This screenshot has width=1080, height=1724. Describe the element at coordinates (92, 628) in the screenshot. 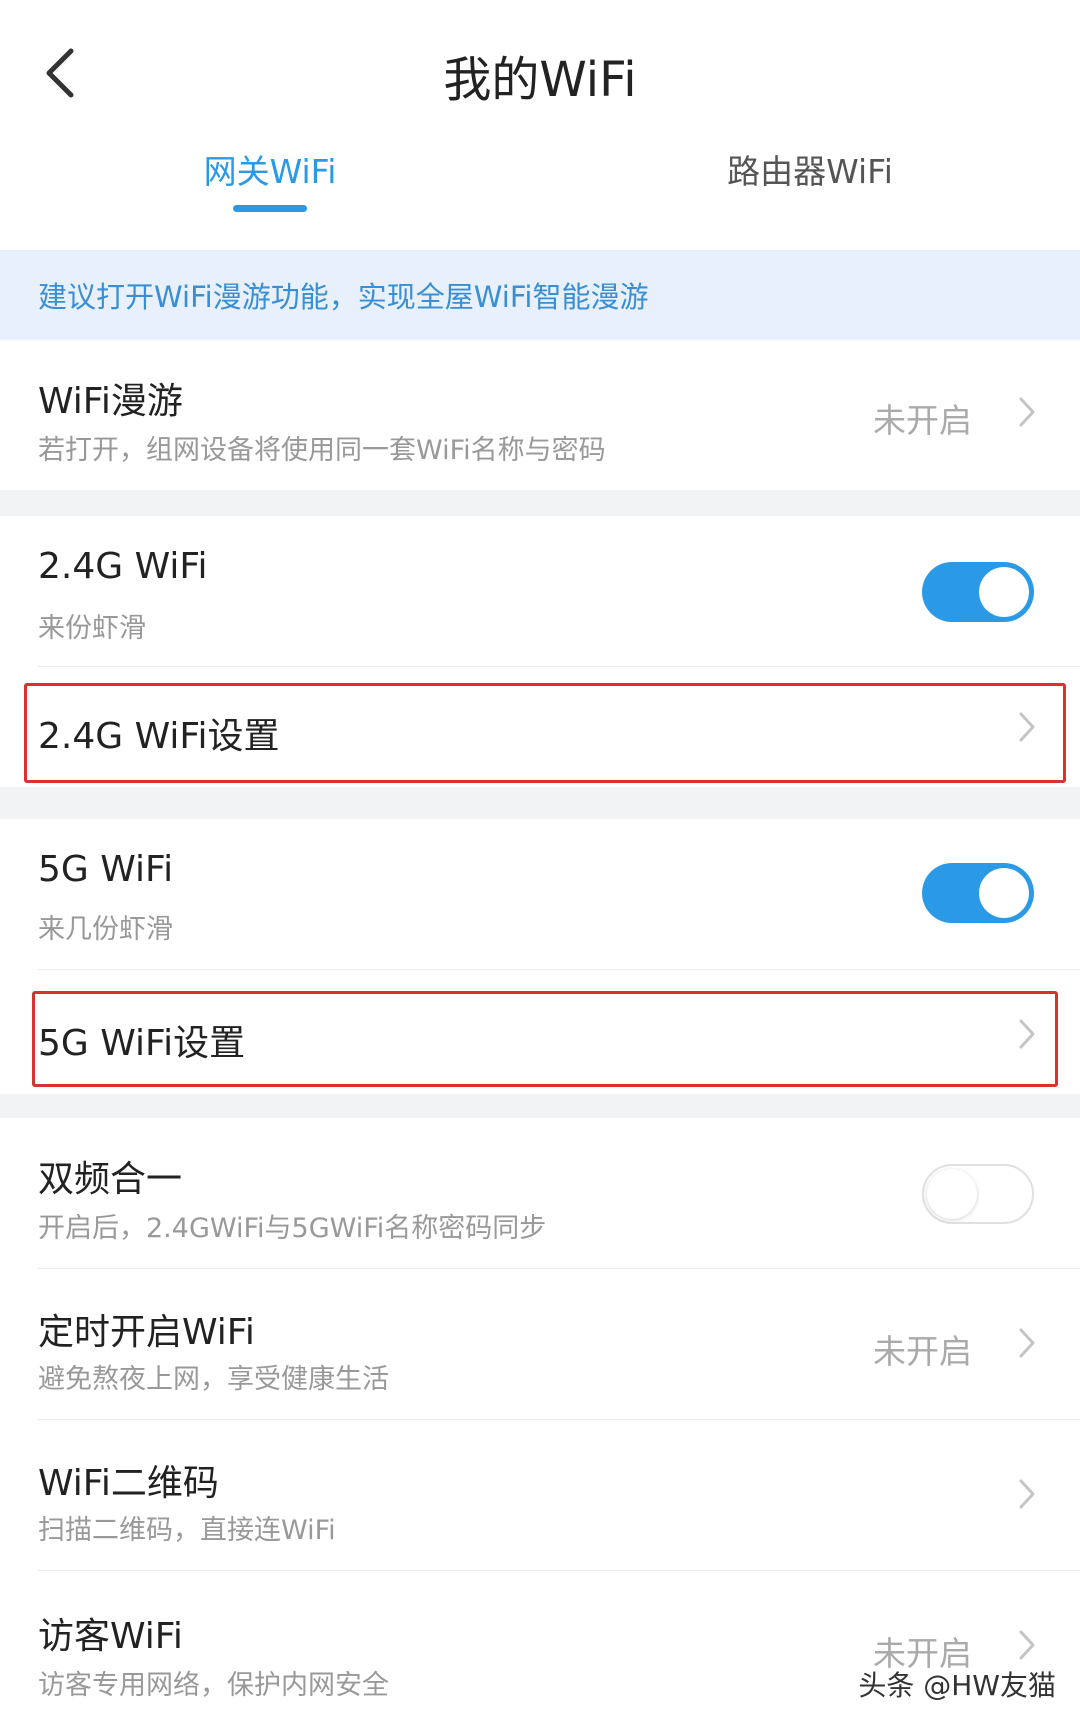

I see `row-subtitle: 来份虾滑` at that location.